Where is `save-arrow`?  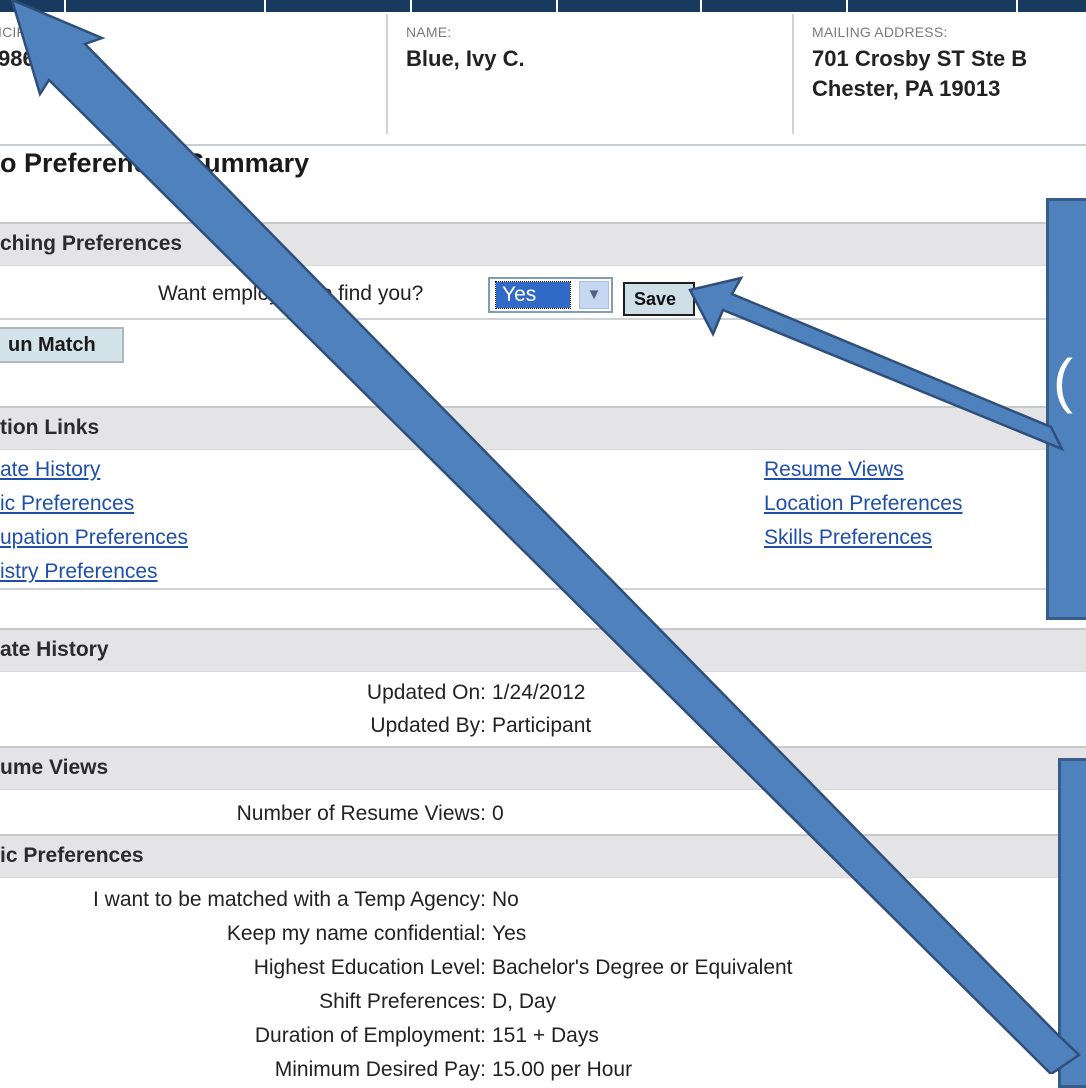
save-arrow is located at coordinates (876, 364).